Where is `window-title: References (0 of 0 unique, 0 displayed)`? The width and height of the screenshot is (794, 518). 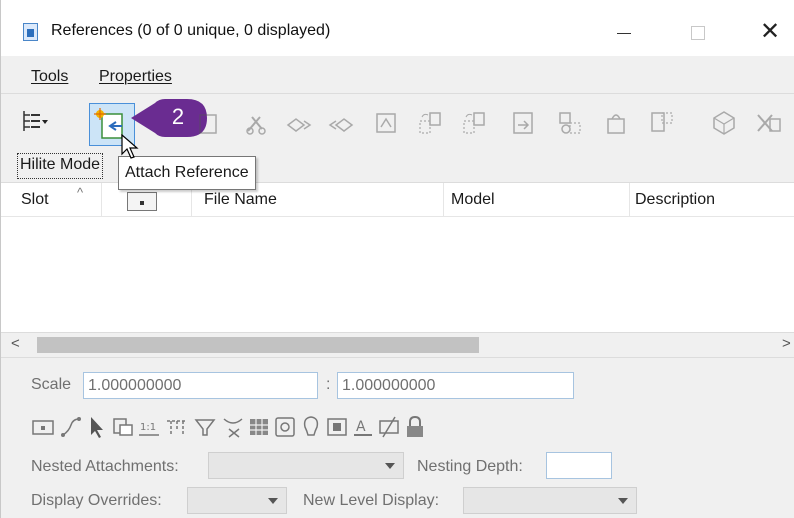
window-title: References (0 of 0 unique, 0 displayed) is located at coordinates (191, 30).